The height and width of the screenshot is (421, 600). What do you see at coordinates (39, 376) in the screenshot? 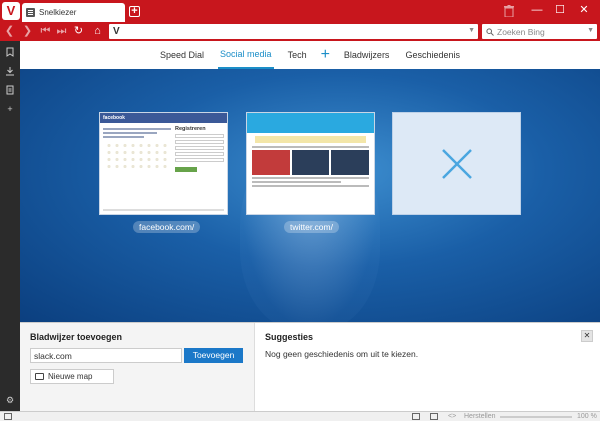
I see `folder-icon` at bounding box center [39, 376].